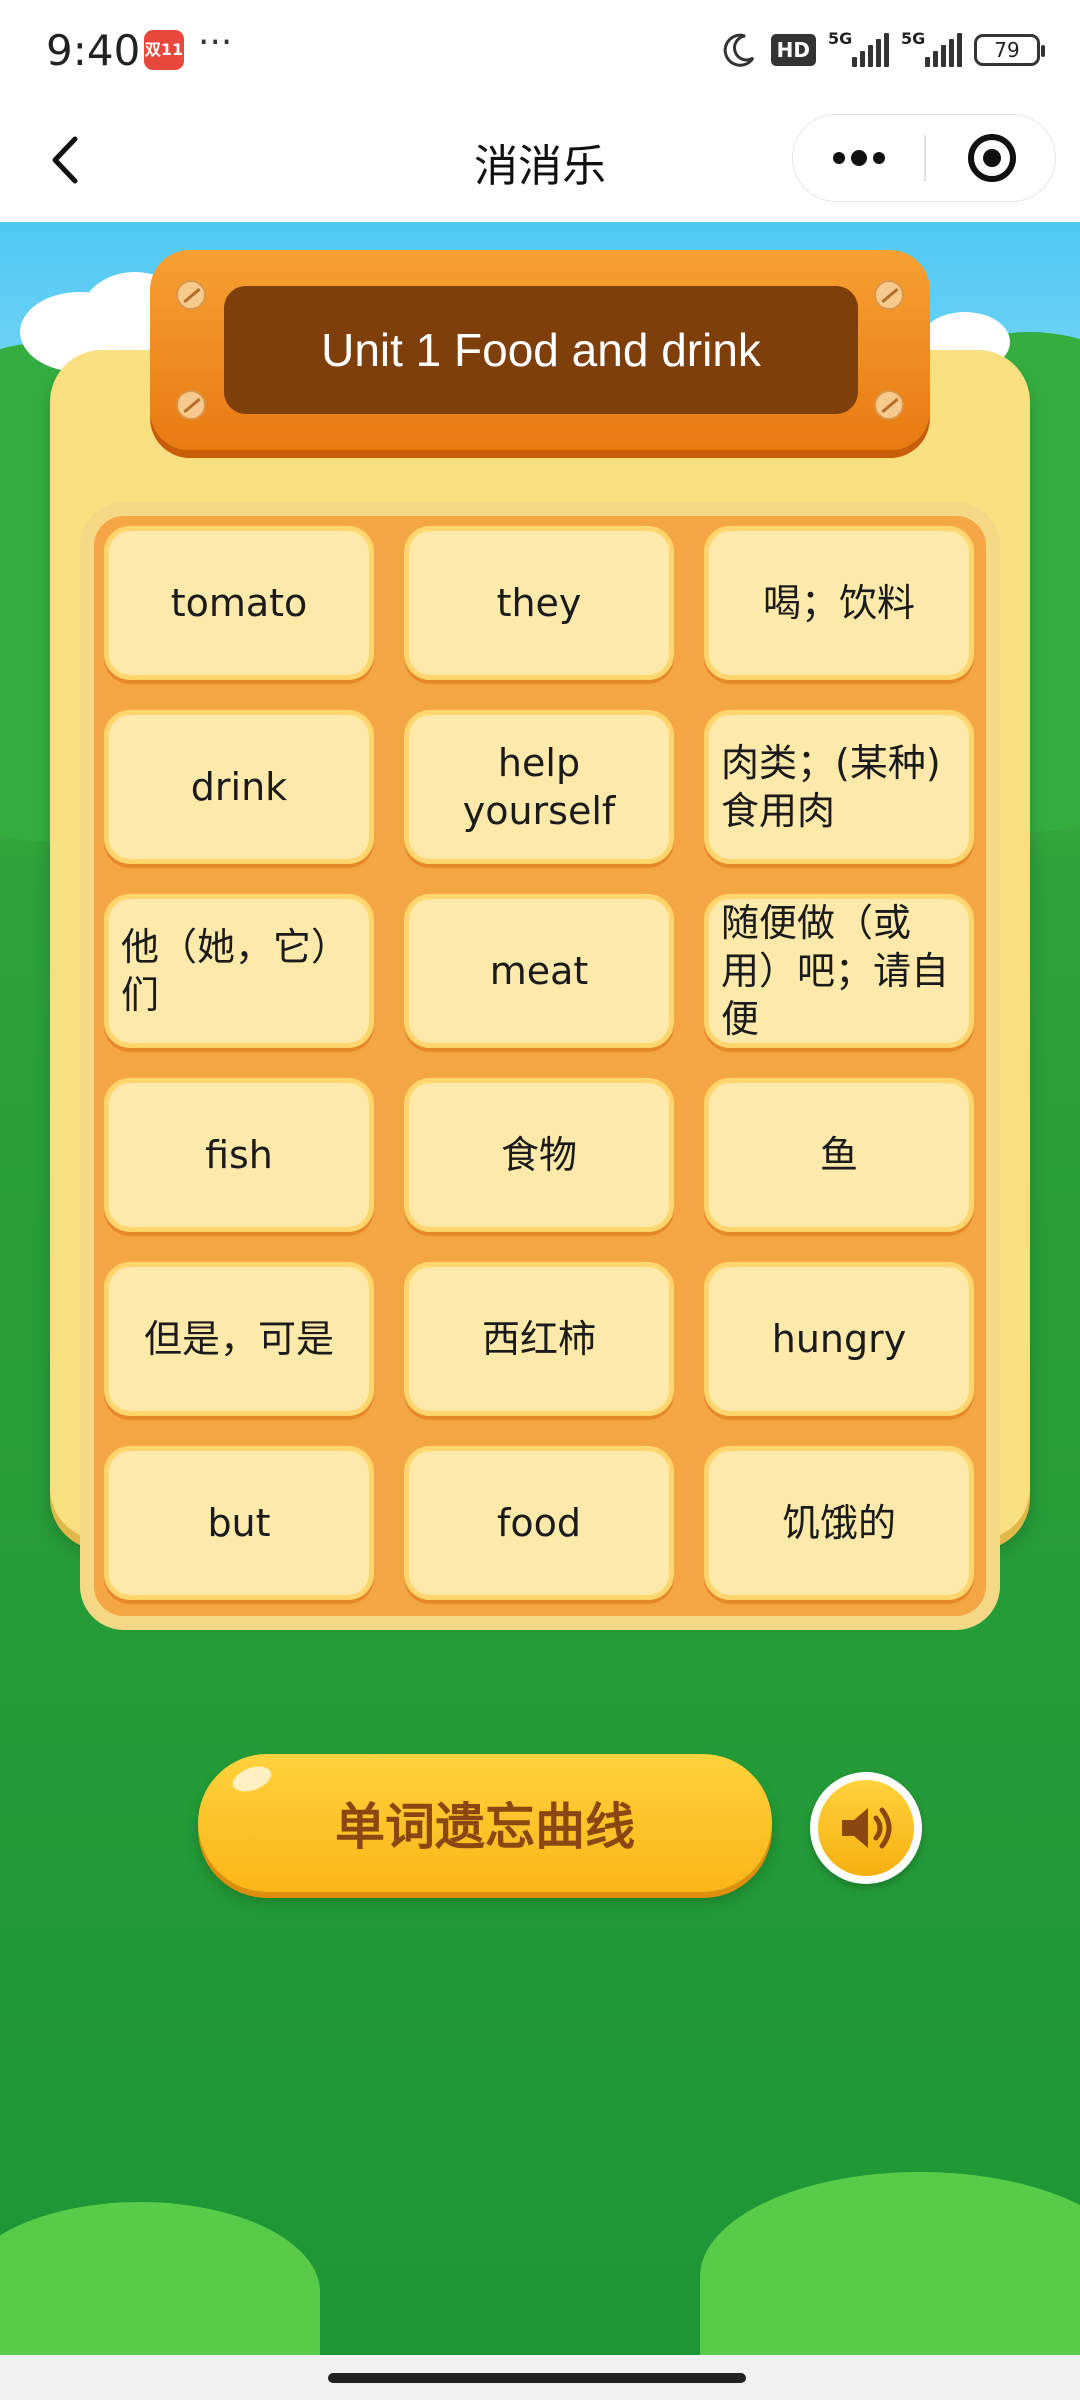 This screenshot has width=1080, height=2400. Describe the element at coordinates (858, 48) in the screenshot. I see `signal-icon: 5G` at that location.